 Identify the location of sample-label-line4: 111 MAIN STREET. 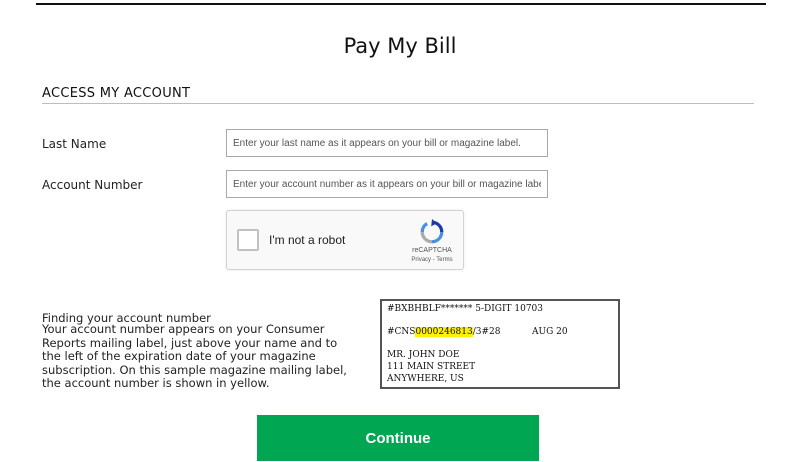
(431, 367).